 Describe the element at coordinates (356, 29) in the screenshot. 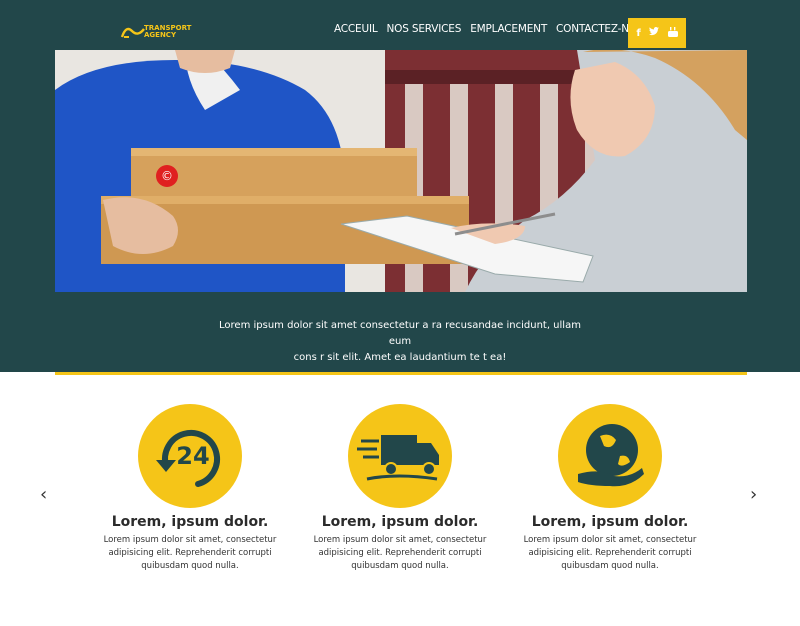

I see `nav-item-accueil: ACCEUIL` at that location.